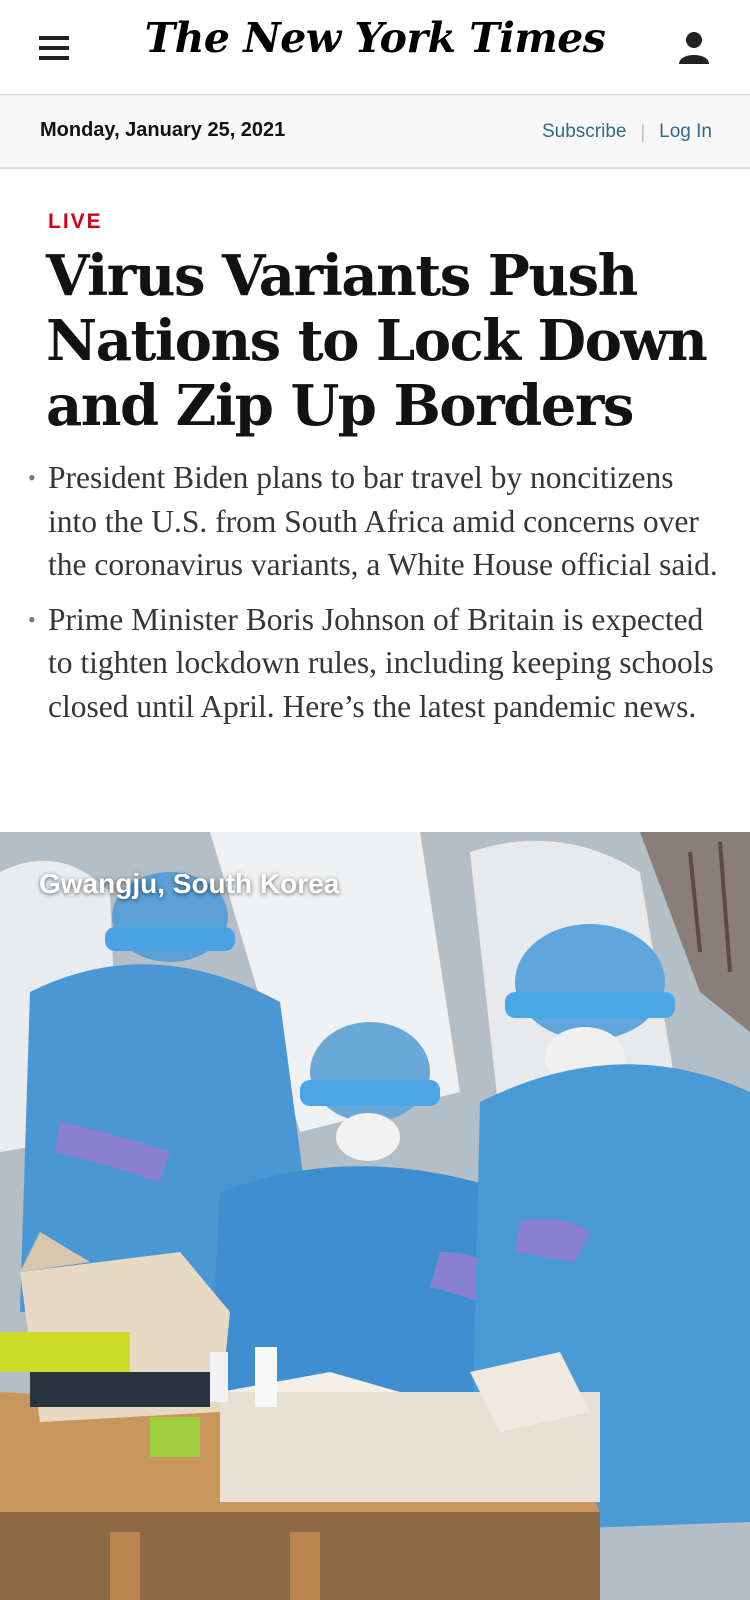 The image size is (750, 1600). I want to click on login-link: Log In, so click(685, 132).